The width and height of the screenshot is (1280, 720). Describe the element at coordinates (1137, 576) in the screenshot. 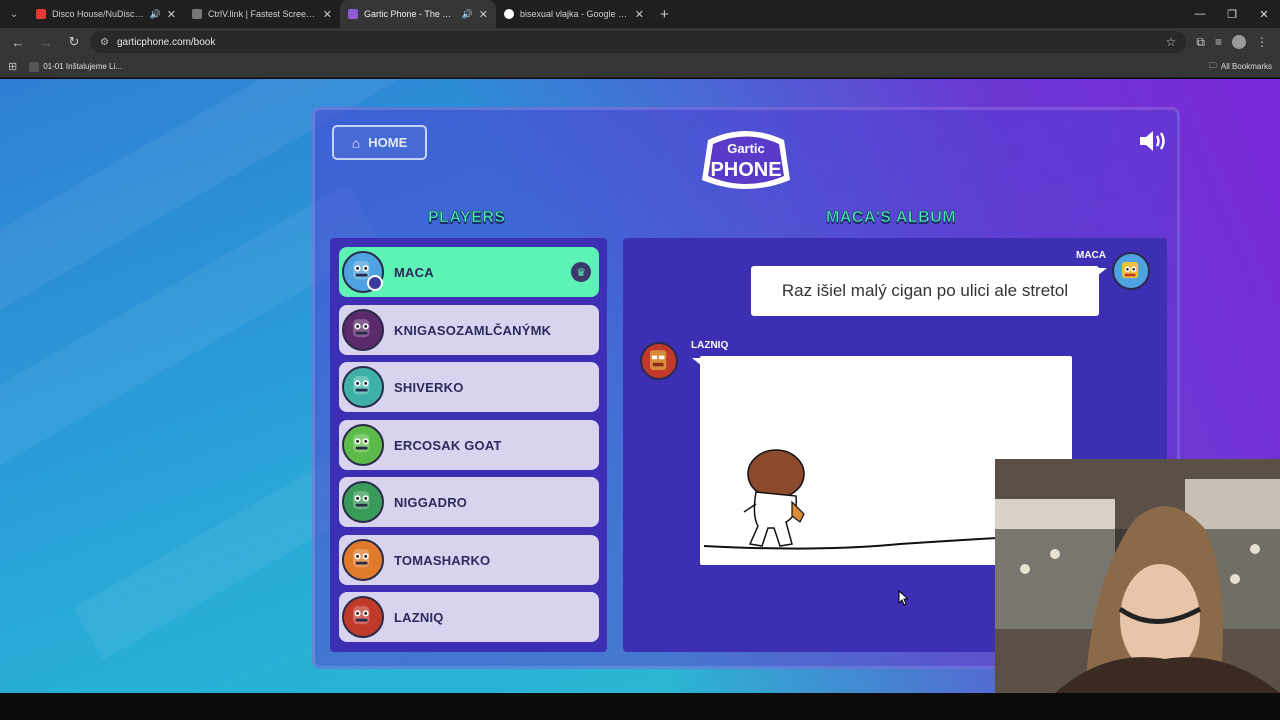

I see `webcam-overlay` at that location.